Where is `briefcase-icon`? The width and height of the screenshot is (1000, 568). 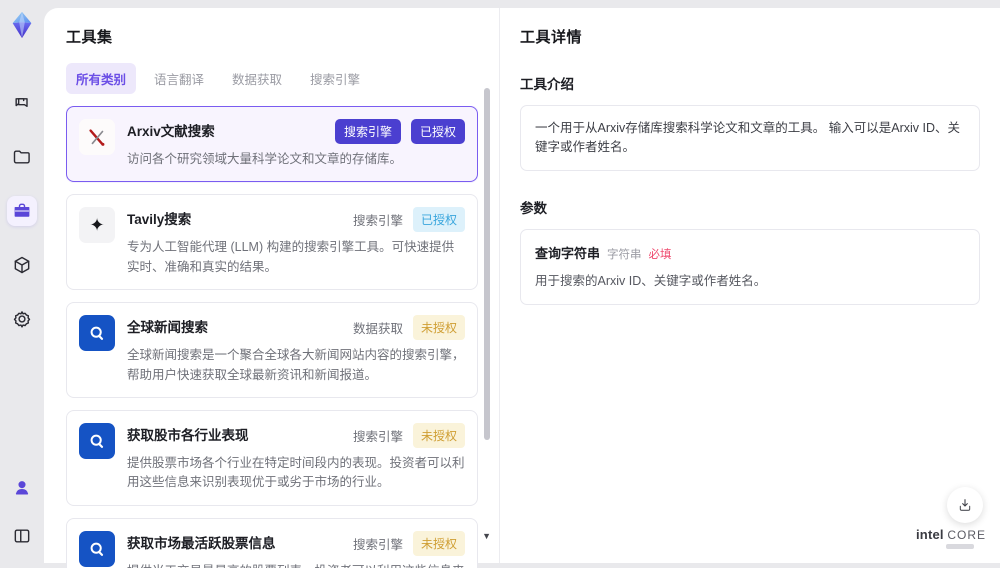 briefcase-icon is located at coordinates (22, 211).